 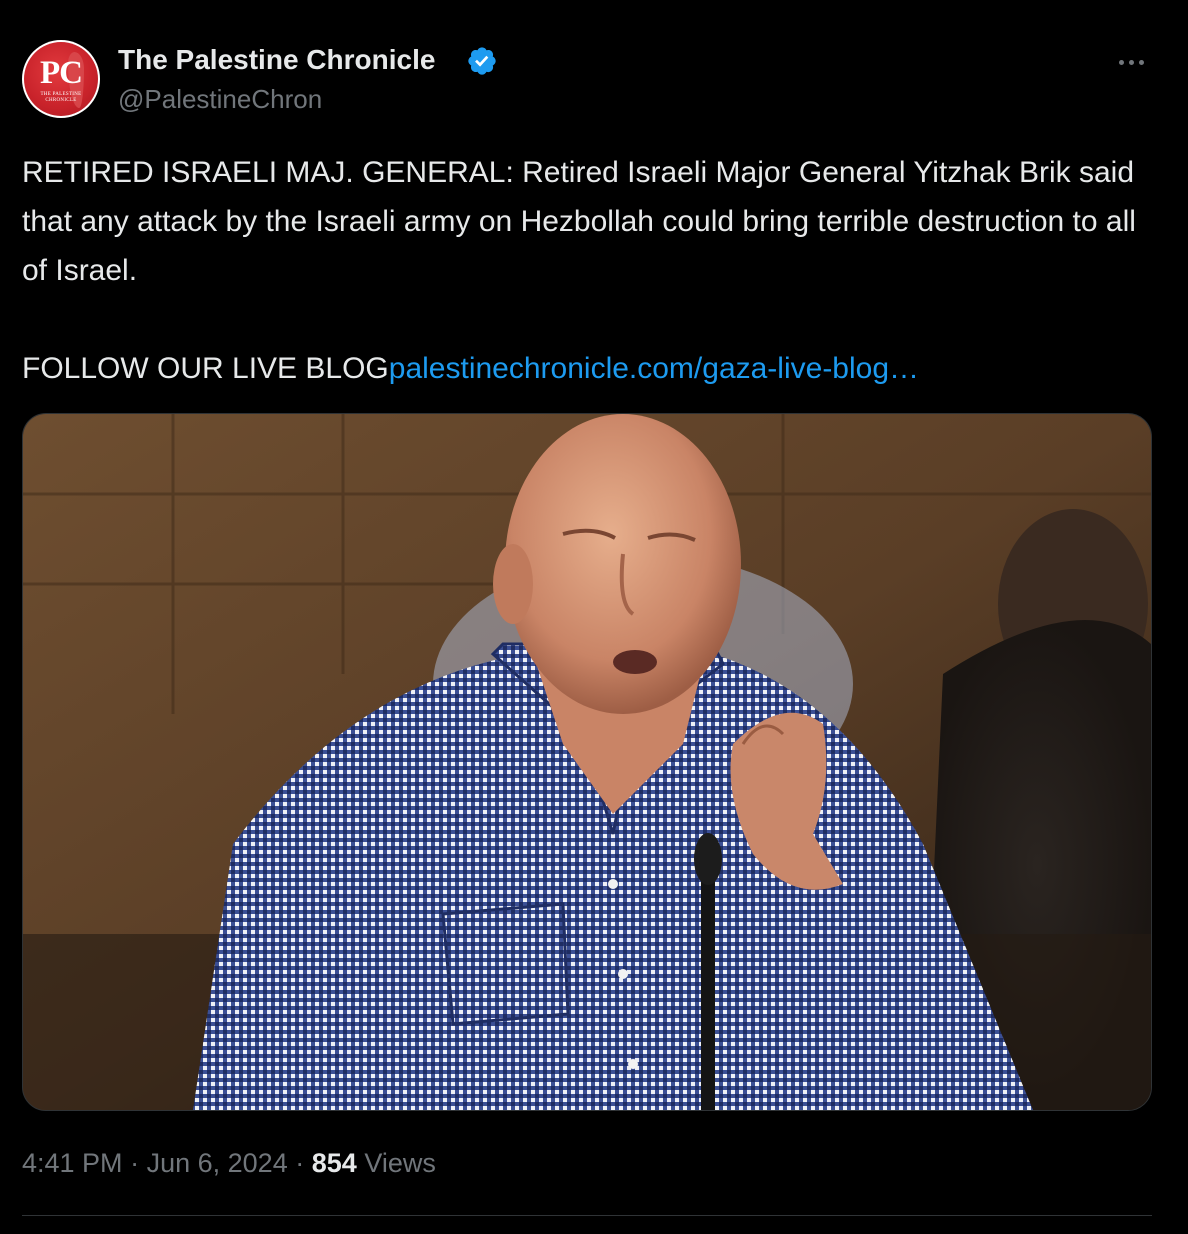 What do you see at coordinates (61, 73) in the screenshot?
I see `avatar-initials: PC` at bounding box center [61, 73].